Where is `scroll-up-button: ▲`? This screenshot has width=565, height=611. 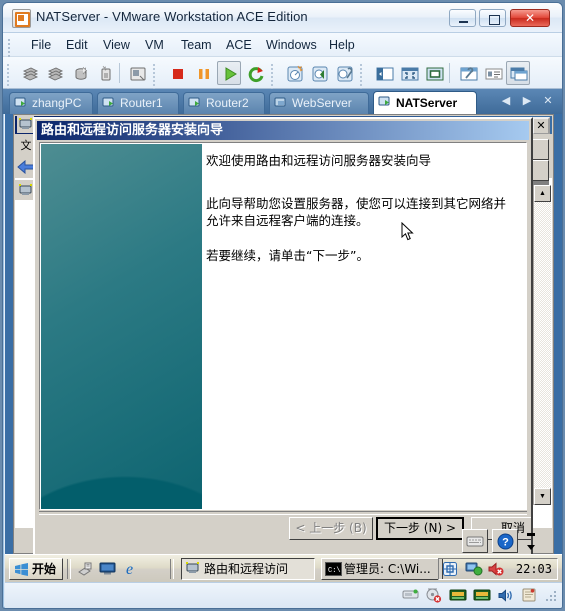 scroll-up-button: ▲ is located at coordinates (542, 193).